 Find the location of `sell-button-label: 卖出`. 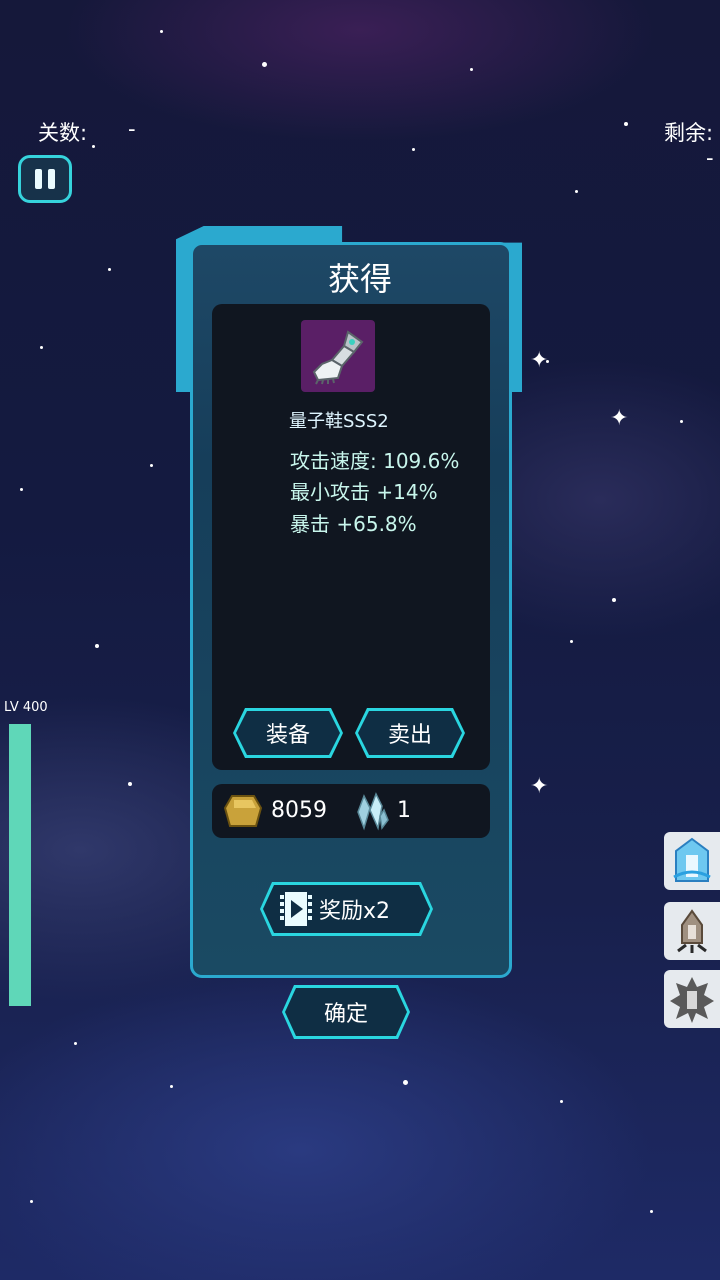

sell-button-label: 卖出 is located at coordinates (410, 733).